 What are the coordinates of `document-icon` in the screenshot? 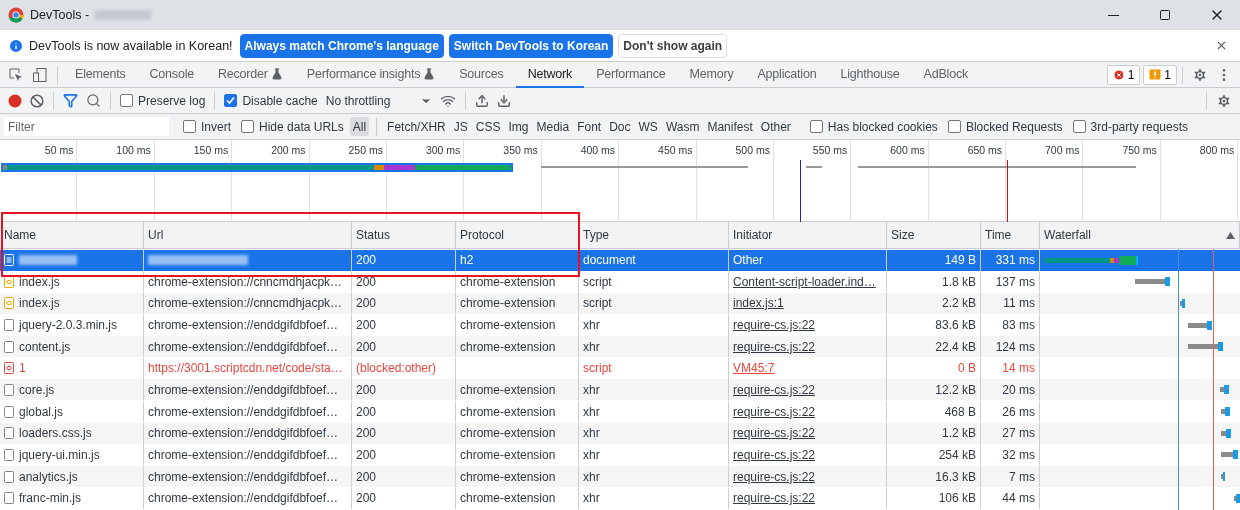 It's located at (9, 260).